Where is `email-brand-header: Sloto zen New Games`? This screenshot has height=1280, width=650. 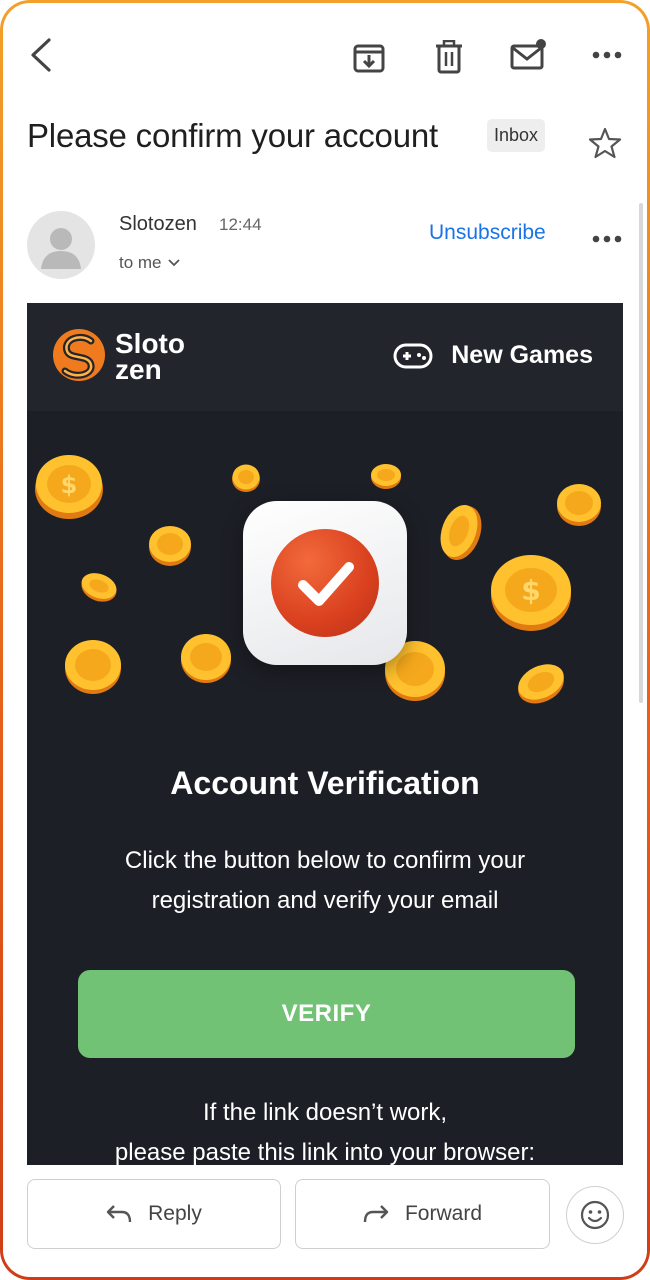 email-brand-header: Sloto zen New Games is located at coordinates (325, 357).